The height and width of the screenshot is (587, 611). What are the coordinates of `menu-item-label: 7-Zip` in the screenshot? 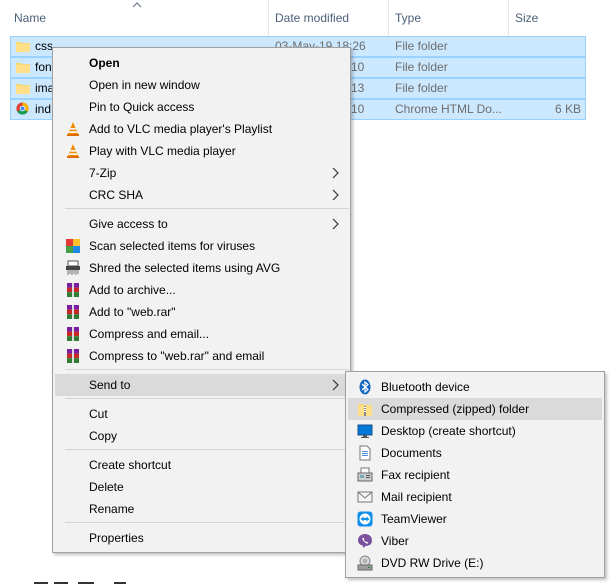 It's located at (103, 173).